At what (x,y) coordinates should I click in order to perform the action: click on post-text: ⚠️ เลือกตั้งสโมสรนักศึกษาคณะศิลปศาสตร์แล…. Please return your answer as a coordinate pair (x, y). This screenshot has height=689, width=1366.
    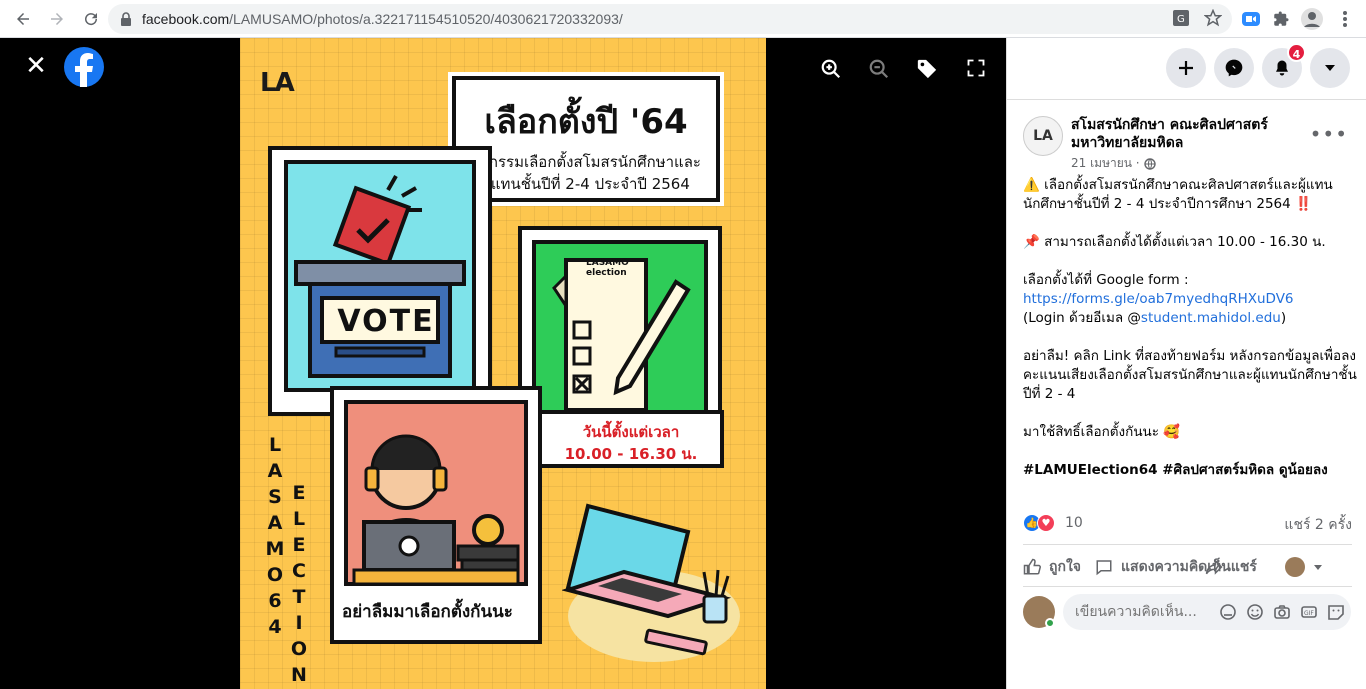
    Looking at the image, I should click on (1190, 337).